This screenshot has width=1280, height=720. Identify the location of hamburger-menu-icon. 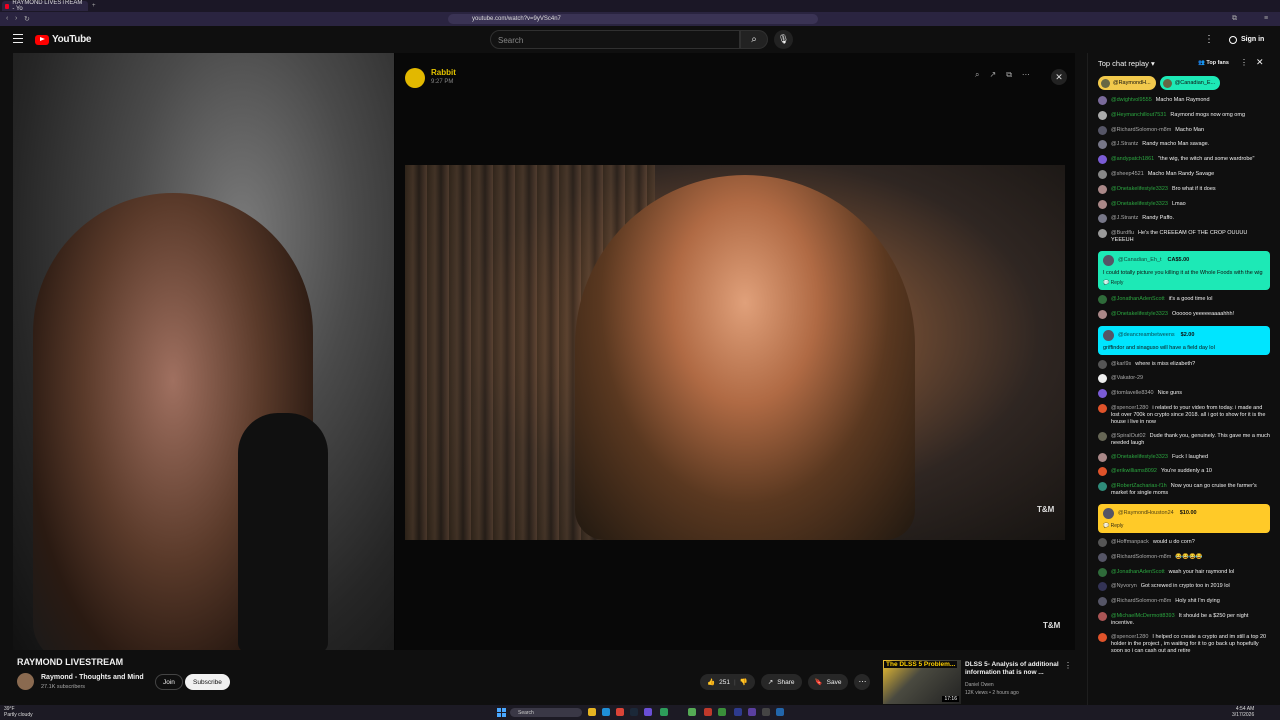
(18, 38).